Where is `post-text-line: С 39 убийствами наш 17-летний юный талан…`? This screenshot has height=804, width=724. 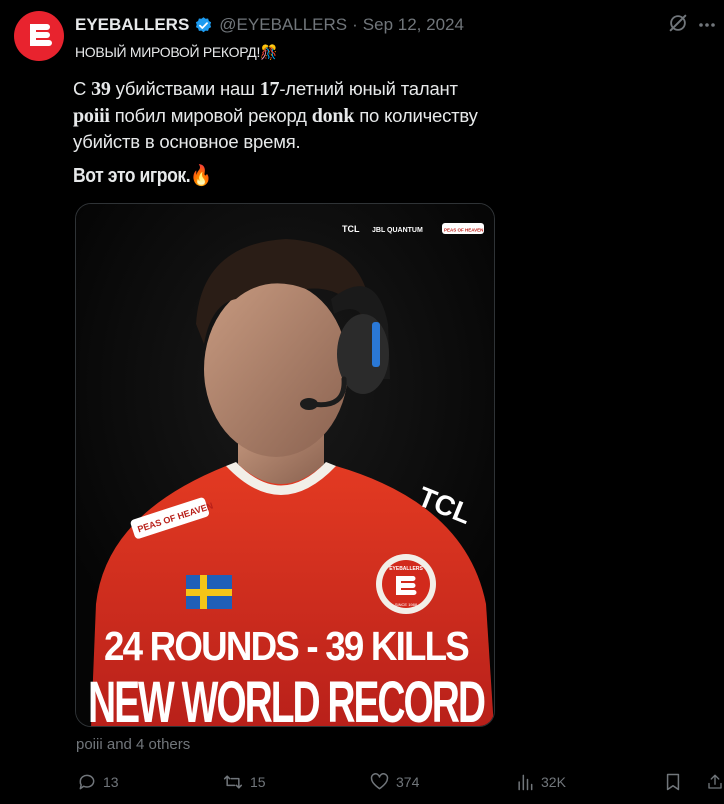 post-text-line: С 39 убийствами наш 17-летний юный талан… is located at coordinates (293, 89).